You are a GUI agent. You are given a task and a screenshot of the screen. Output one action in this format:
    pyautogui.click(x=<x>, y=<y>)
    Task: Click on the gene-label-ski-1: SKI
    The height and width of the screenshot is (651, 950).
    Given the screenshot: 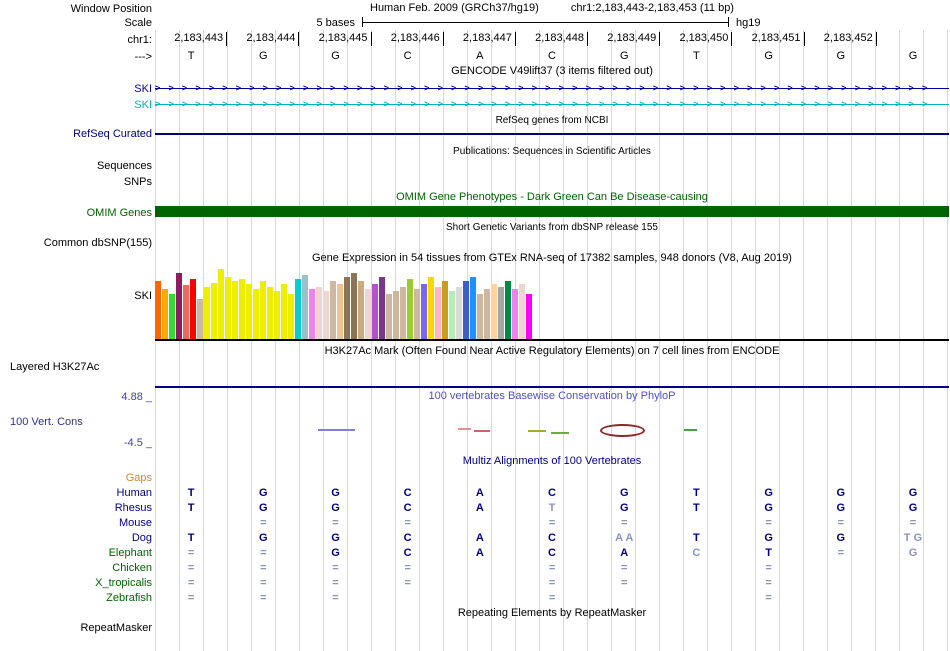 What is the action you would take?
    pyautogui.click(x=76, y=89)
    